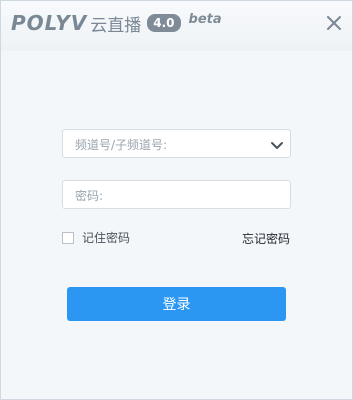 The height and width of the screenshot is (400, 353). What do you see at coordinates (266, 238) in the screenshot?
I see `forgot-password-link: 忘记密码` at bounding box center [266, 238].